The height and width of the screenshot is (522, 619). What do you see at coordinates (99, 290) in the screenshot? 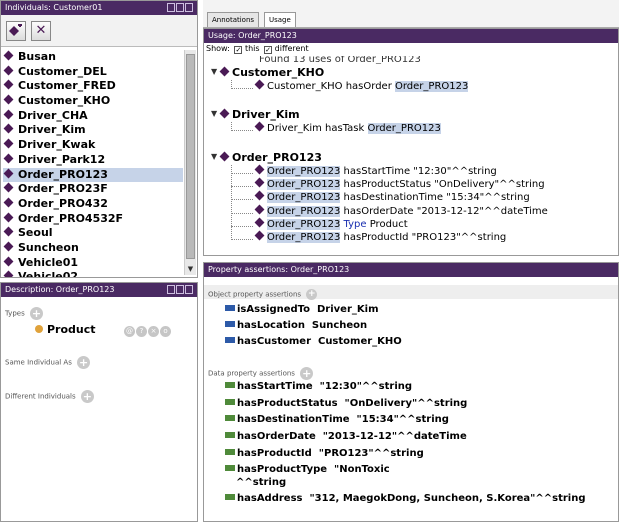
I see `description-header: Description: Order_PRO123` at bounding box center [99, 290].